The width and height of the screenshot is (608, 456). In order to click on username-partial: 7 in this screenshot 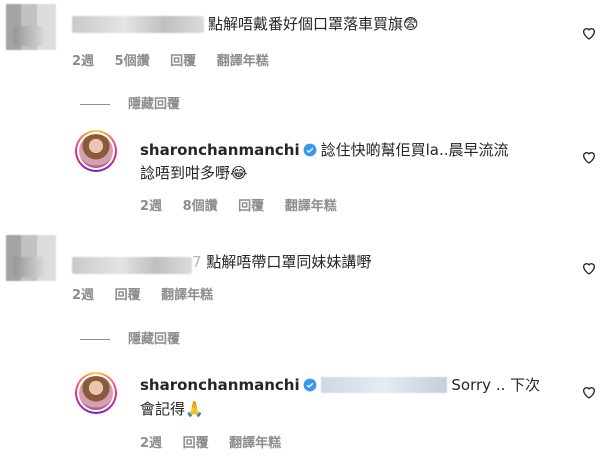, I will do `click(197, 262)`.